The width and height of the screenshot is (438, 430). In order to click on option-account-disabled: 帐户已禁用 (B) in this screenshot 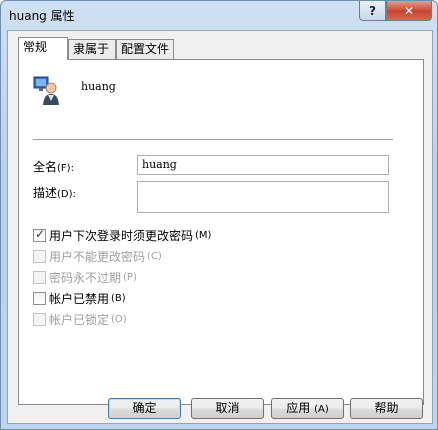, I will do `click(79, 298)`.